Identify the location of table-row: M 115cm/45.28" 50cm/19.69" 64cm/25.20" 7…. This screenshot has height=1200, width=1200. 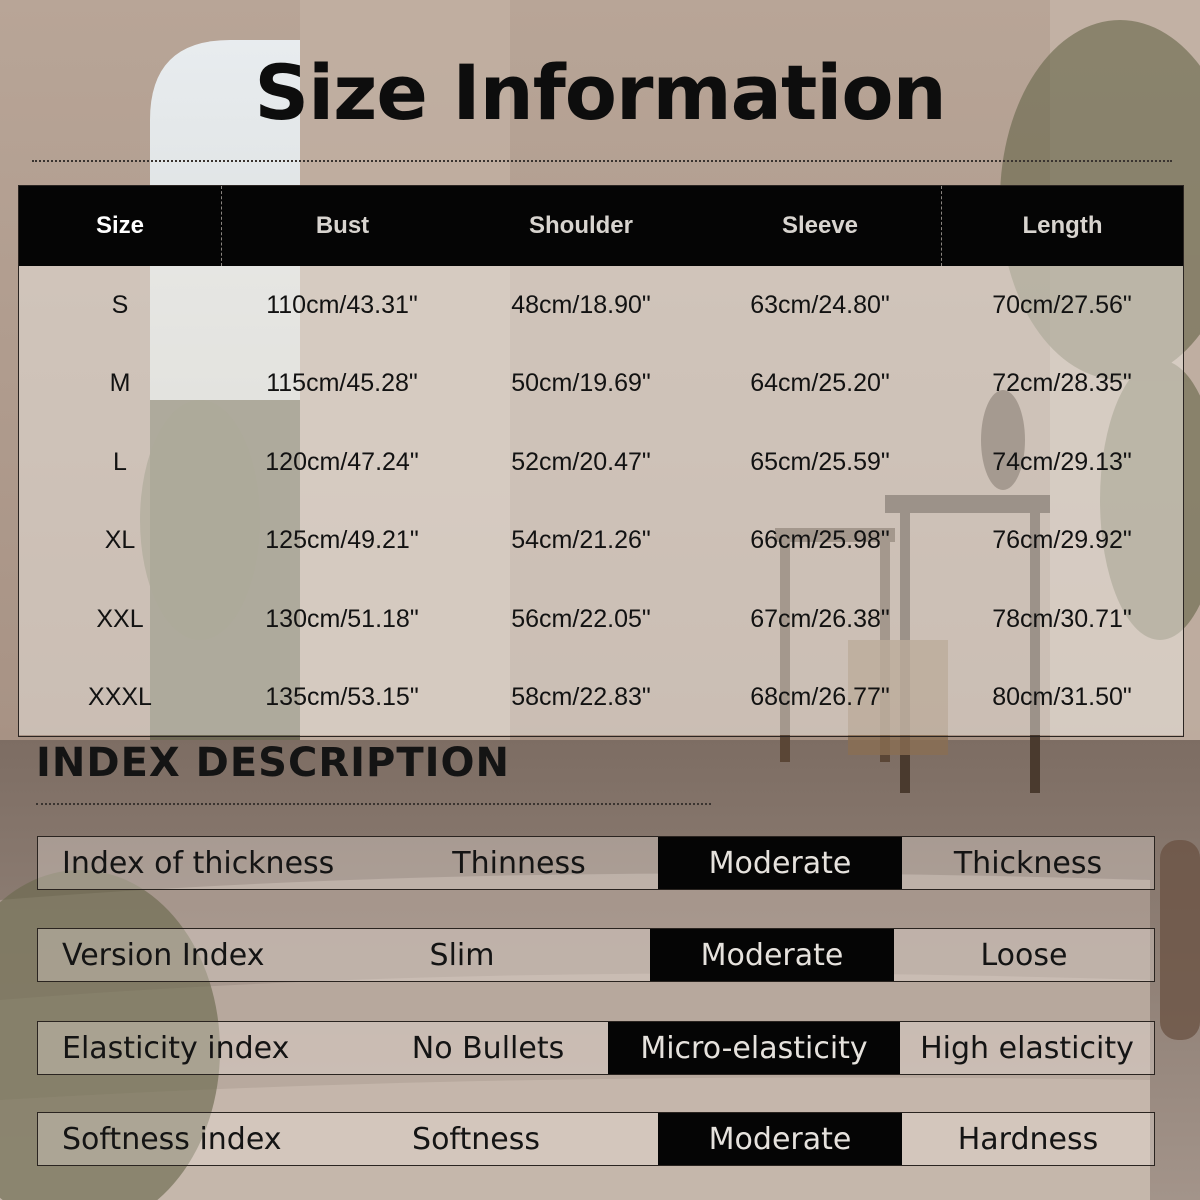
(601, 384).